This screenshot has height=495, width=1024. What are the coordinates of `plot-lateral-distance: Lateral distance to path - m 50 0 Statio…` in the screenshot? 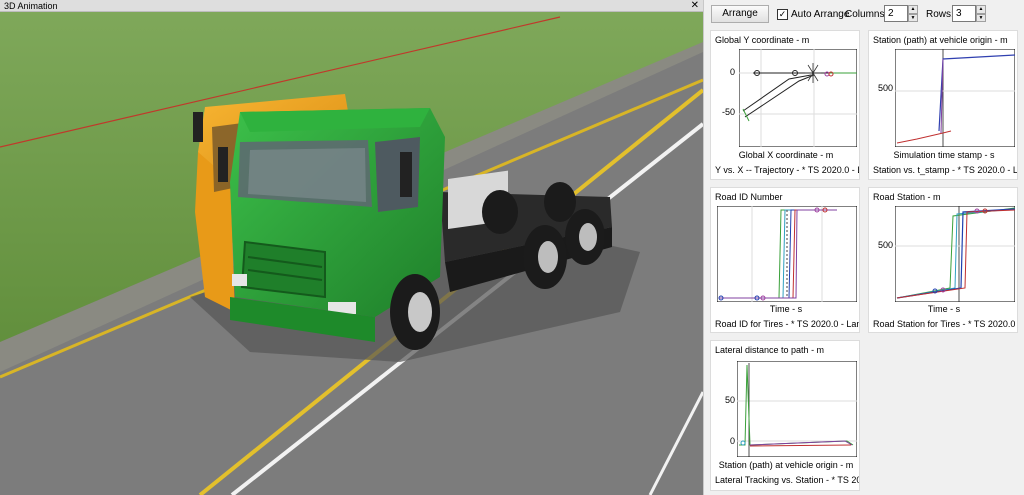 It's located at (785, 415).